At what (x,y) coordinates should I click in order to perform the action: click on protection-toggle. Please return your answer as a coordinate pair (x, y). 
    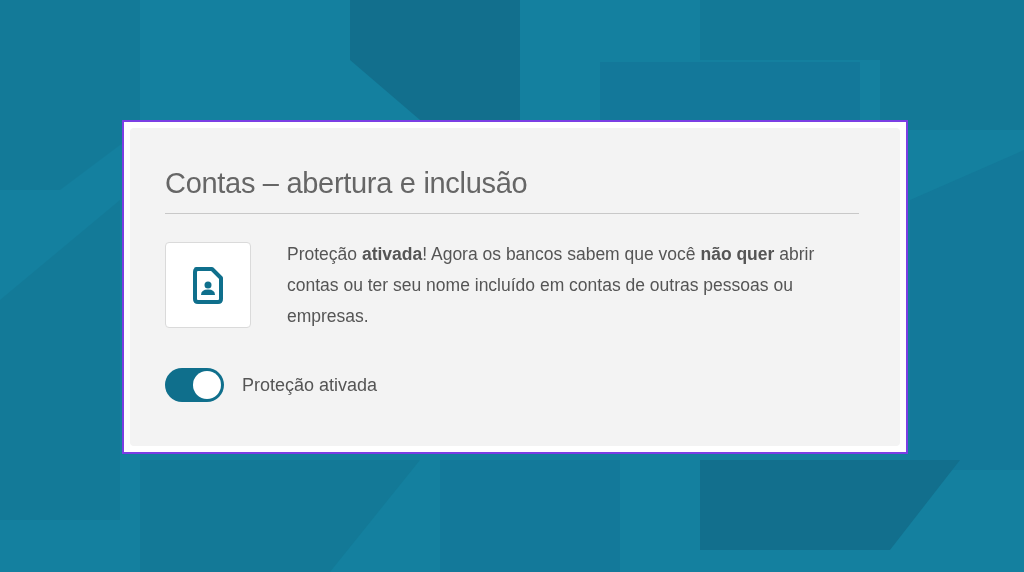
    Looking at the image, I should click on (194, 385).